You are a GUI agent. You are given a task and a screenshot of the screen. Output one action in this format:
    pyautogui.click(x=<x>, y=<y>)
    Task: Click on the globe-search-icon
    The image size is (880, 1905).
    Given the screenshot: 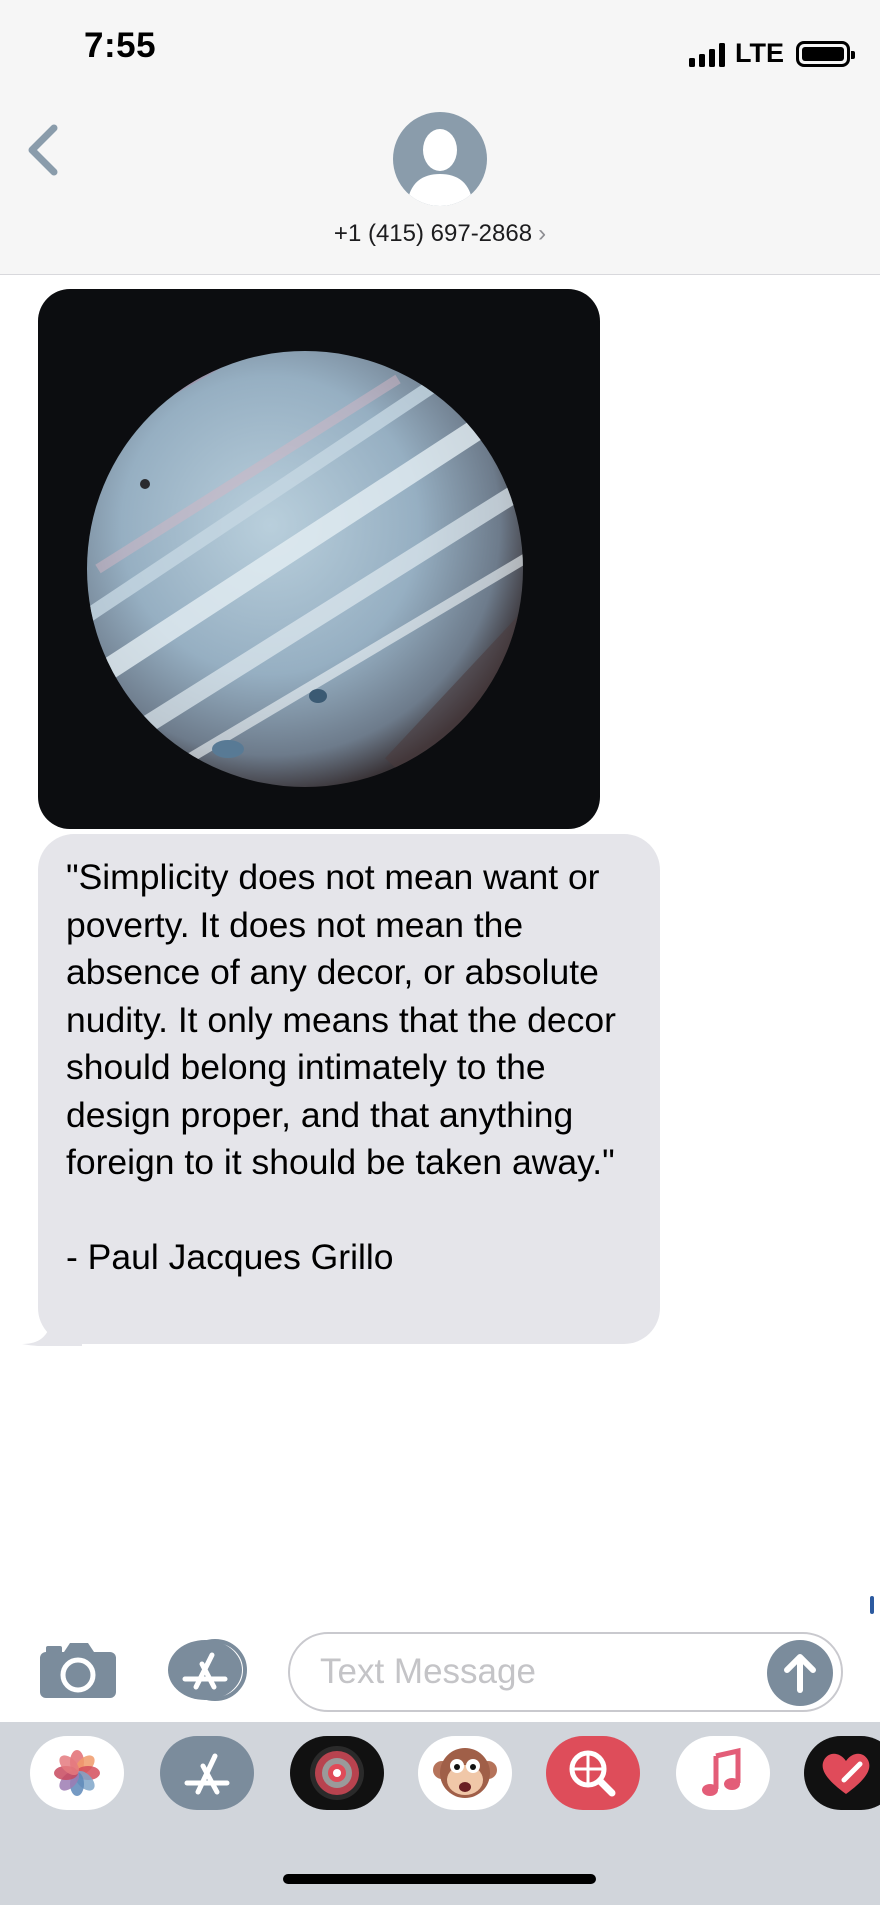 What is the action you would take?
    pyautogui.click(x=592, y=1773)
    